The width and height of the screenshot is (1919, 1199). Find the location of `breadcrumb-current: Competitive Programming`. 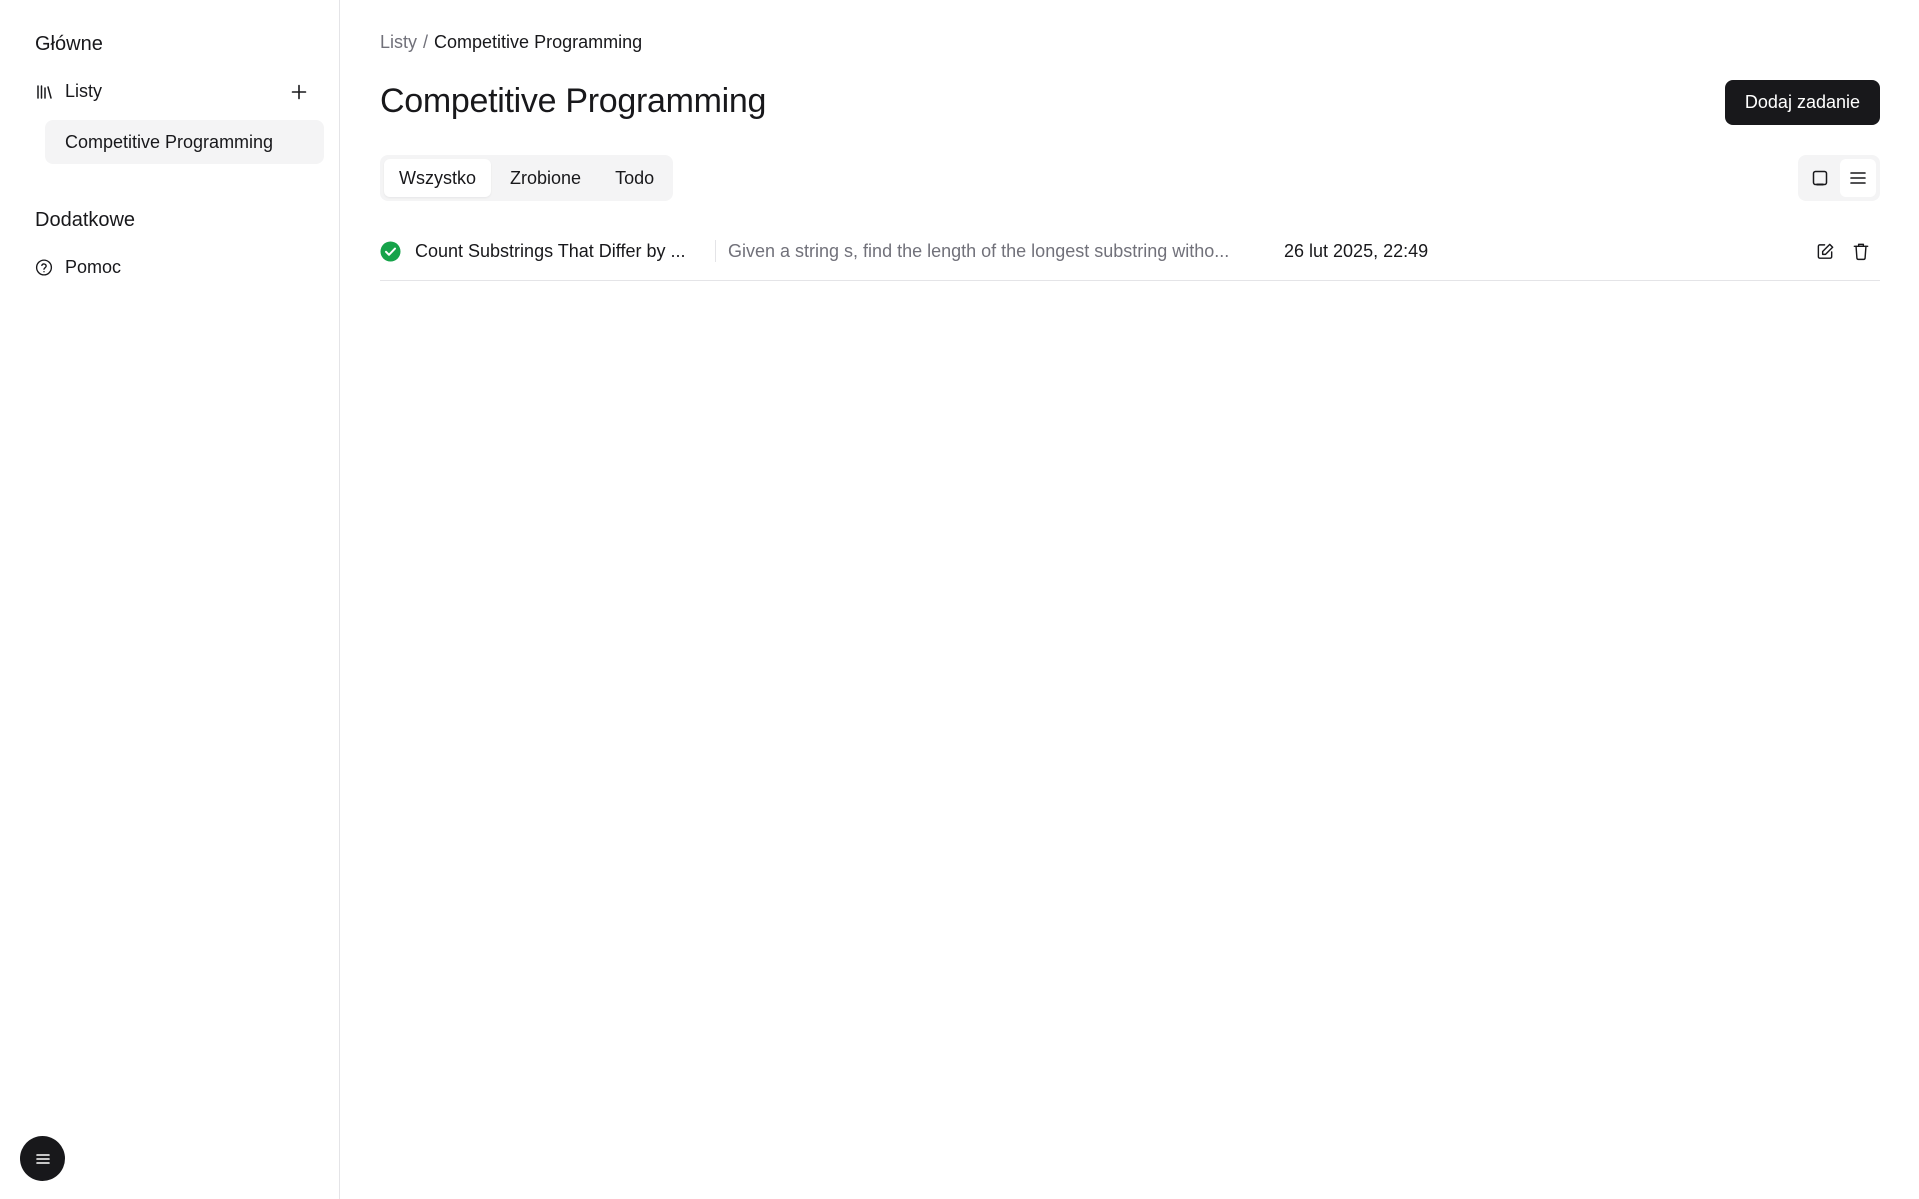

breadcrumb-current: Competitive Programming is located at coordinates (538, 42).